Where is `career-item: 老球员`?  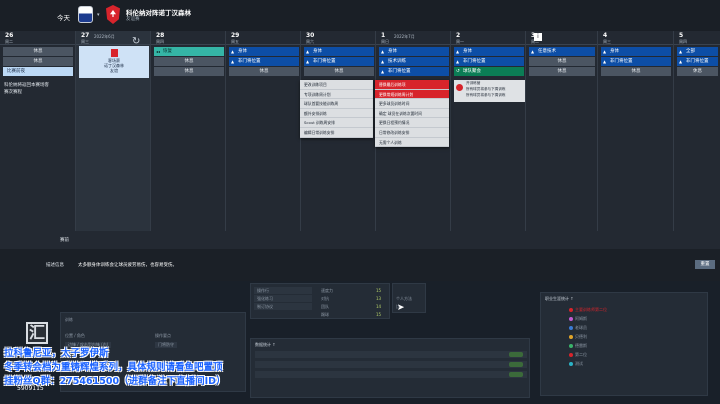
career-item: 老球员 is located at coordinates (581, 327).